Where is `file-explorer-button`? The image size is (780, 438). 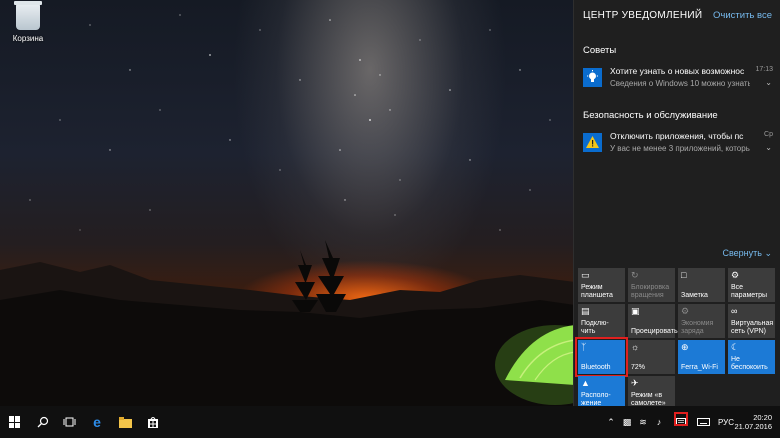
file-explorer-button is located at coordinates (125, 422).